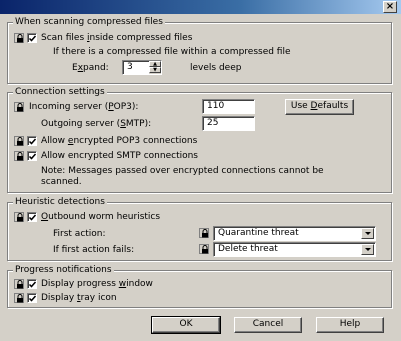 The width and height of the screenshot is (401, 341). What do you see at coordinates (97, 284) in the screenshot?
I see `progress-window-label: Display progress window` at bounding box center [97, 284].